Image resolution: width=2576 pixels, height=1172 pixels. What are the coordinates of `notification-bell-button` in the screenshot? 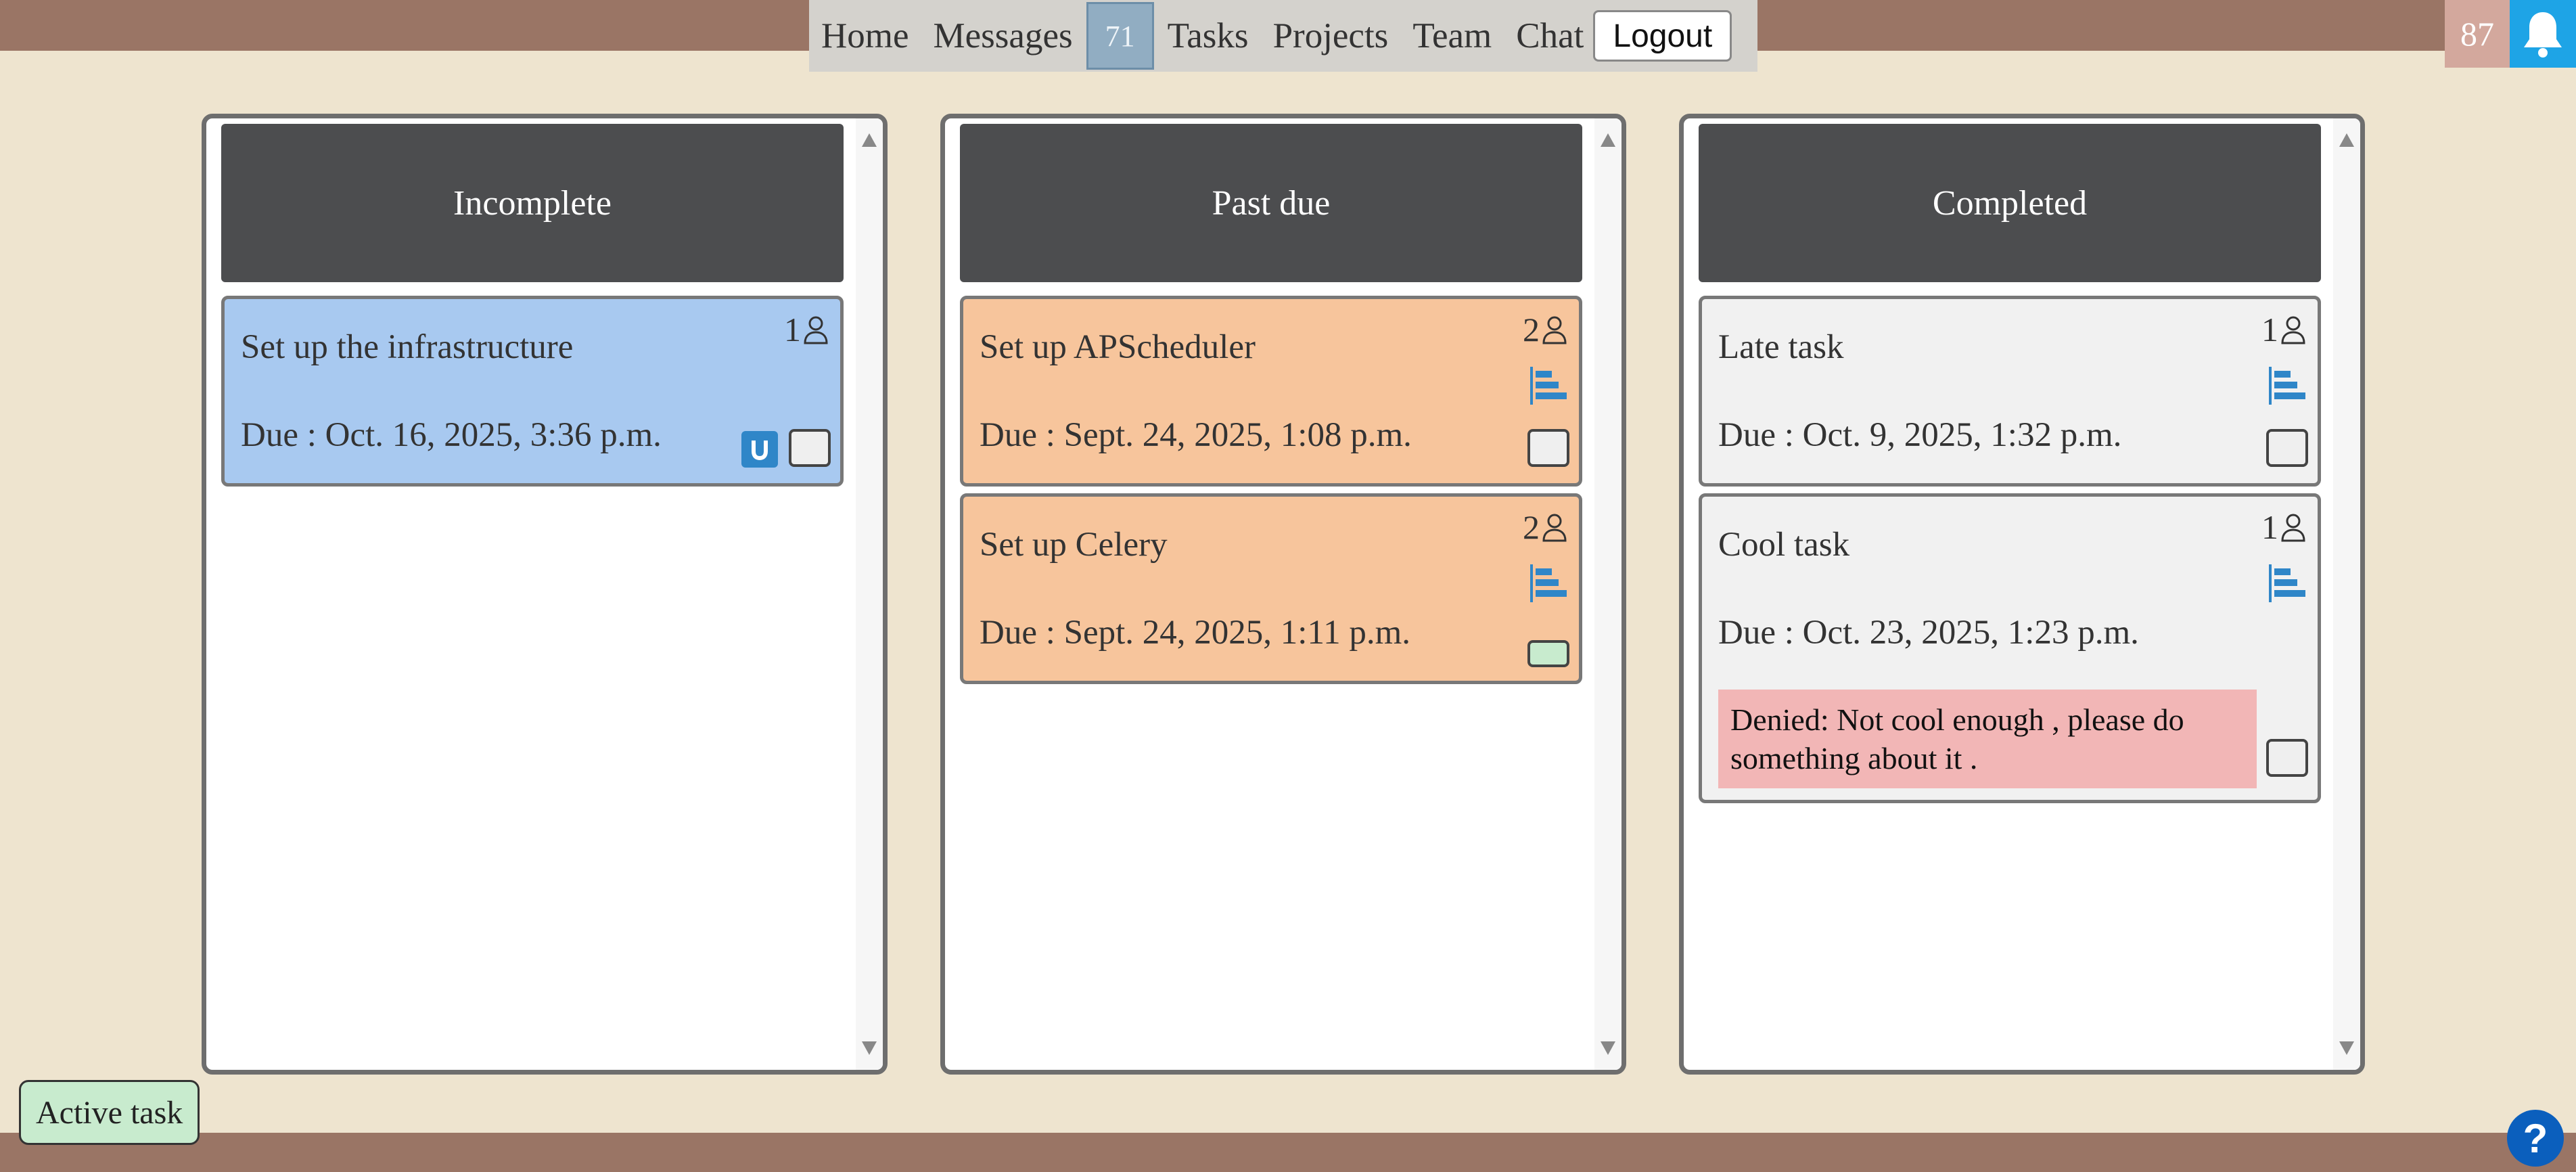 It's located at (2543, 34).